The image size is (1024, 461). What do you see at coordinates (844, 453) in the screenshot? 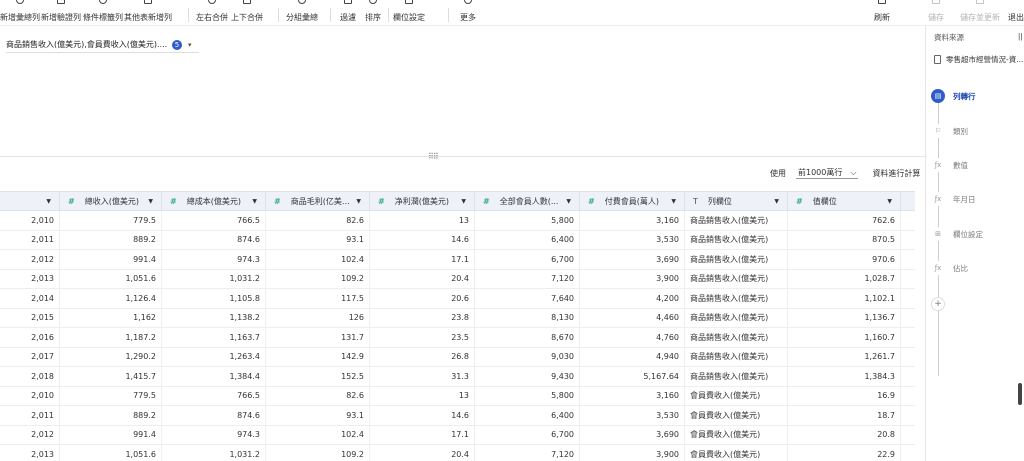
I see `table-cell: 22.9` at bounding box center [844, 453].